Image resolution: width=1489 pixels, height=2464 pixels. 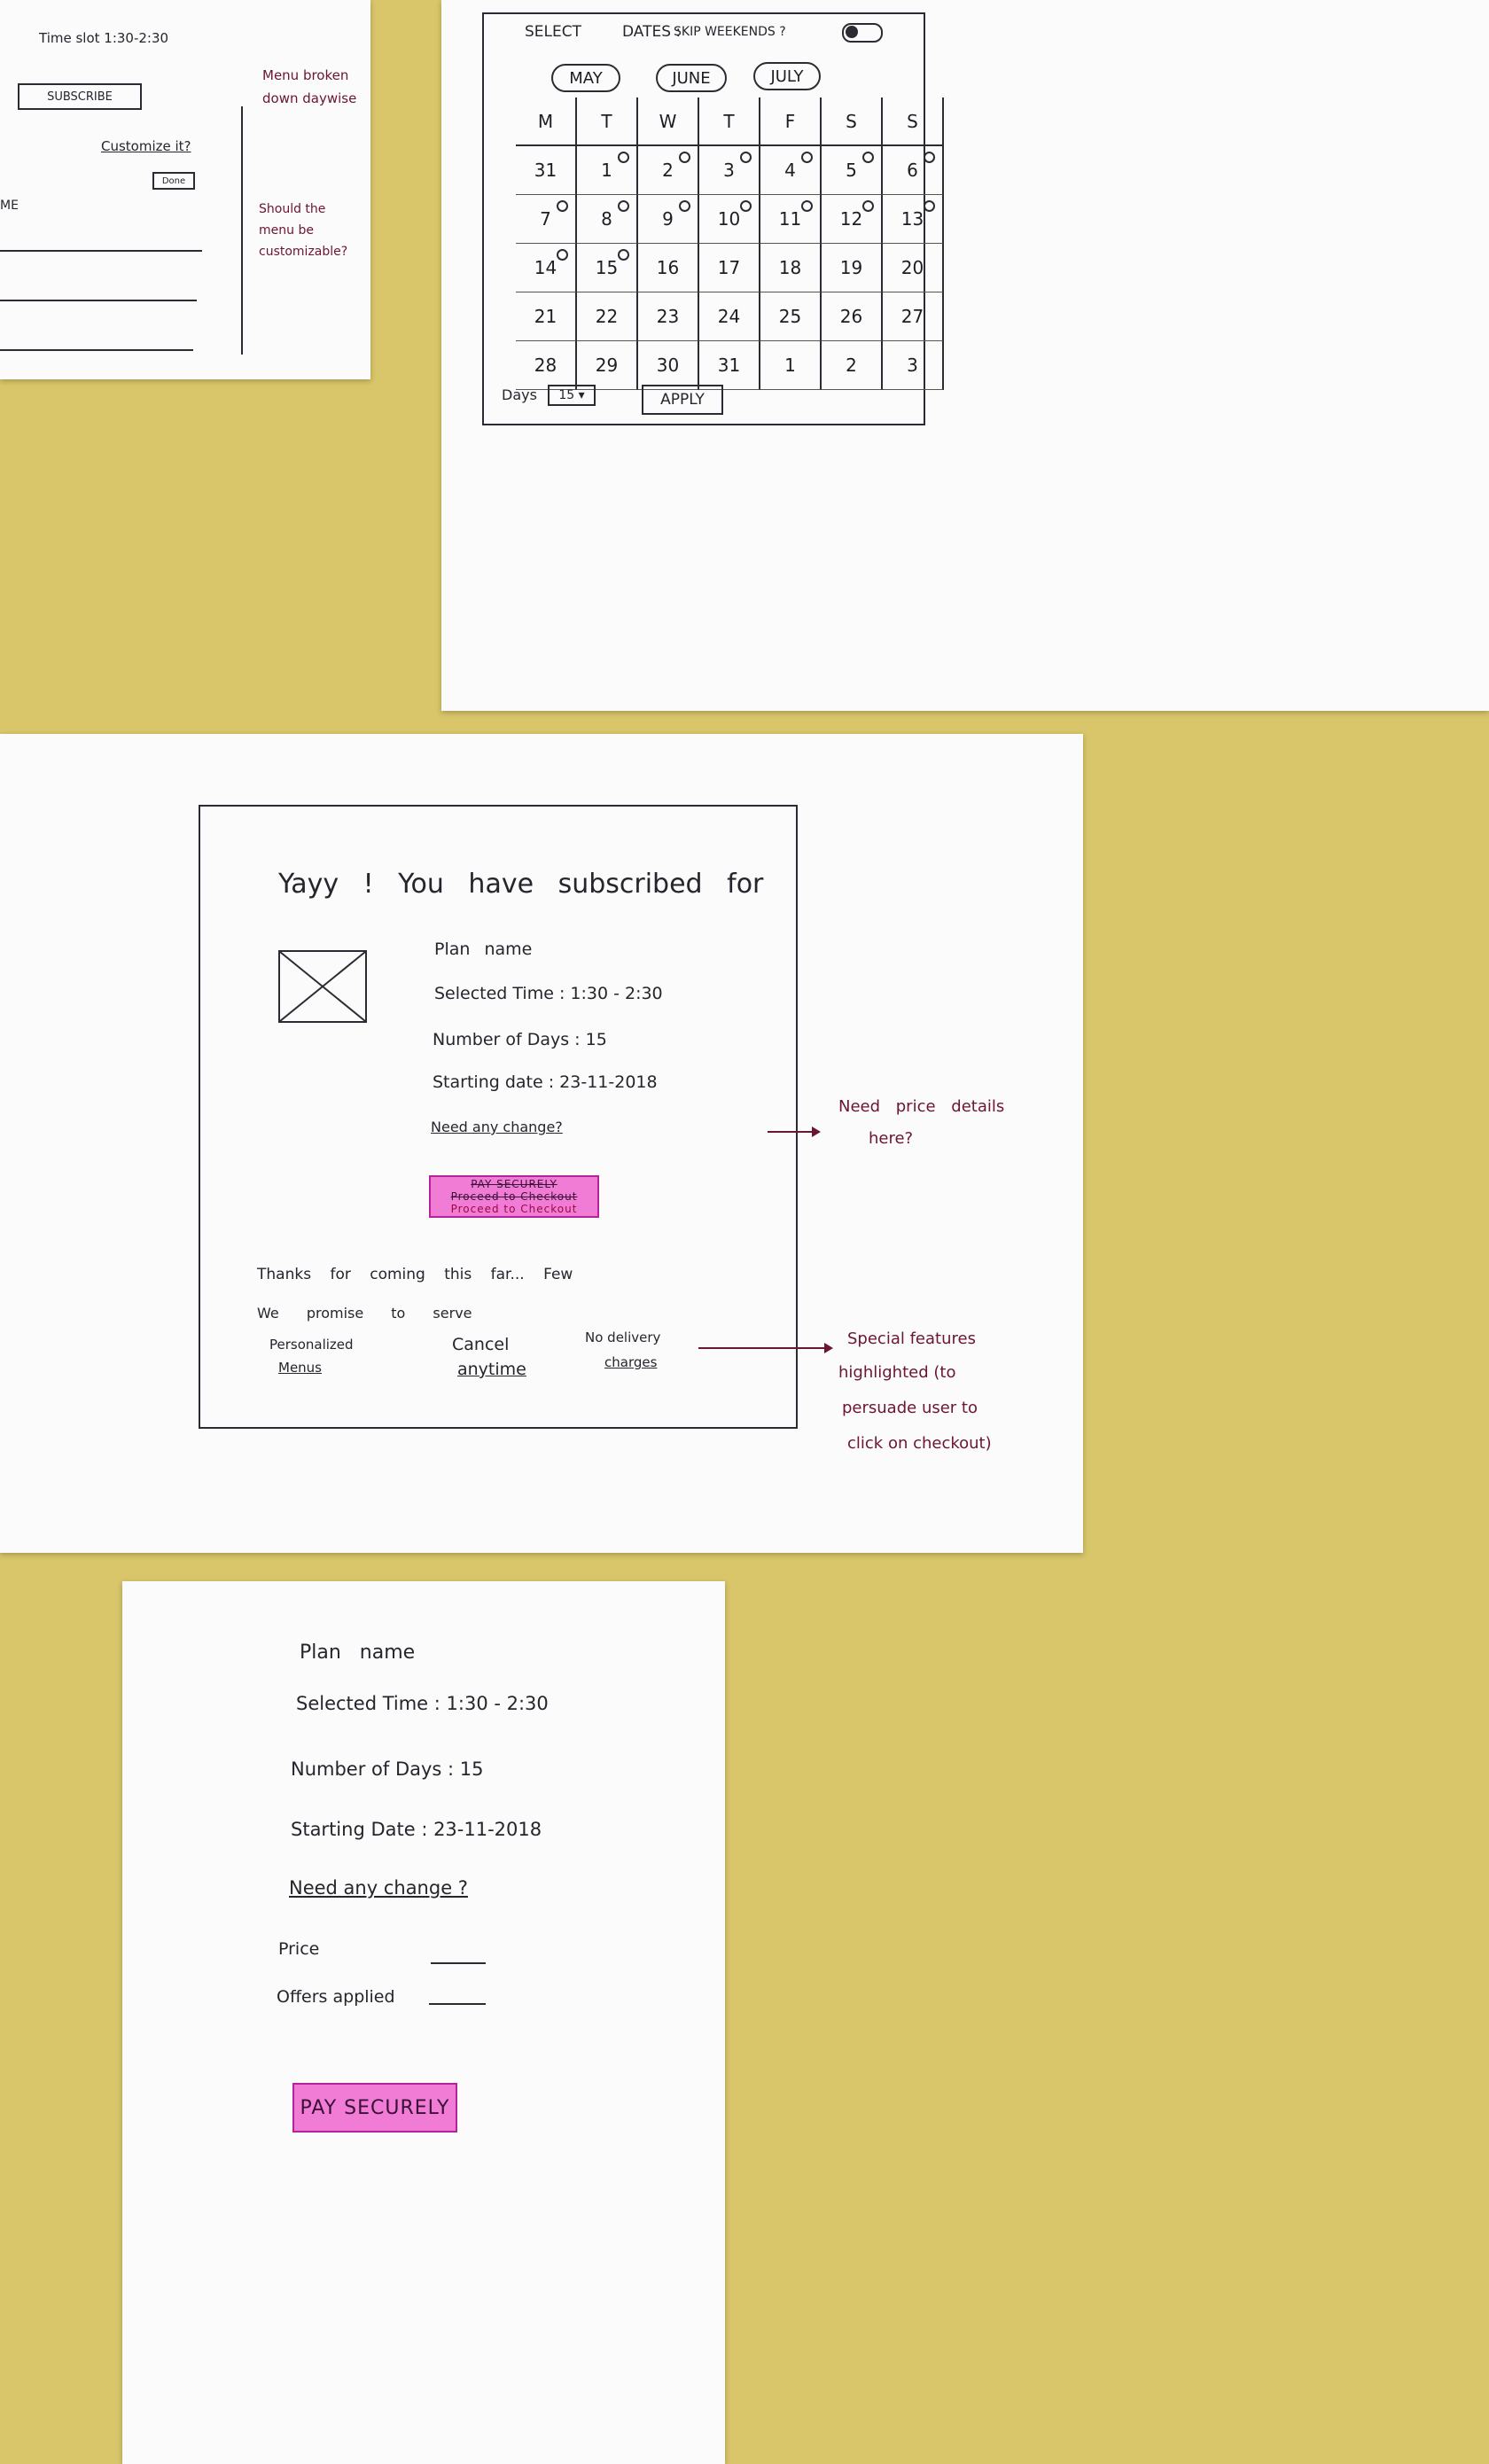 I want to click on day-label: 17, so click(x=729, y=267).